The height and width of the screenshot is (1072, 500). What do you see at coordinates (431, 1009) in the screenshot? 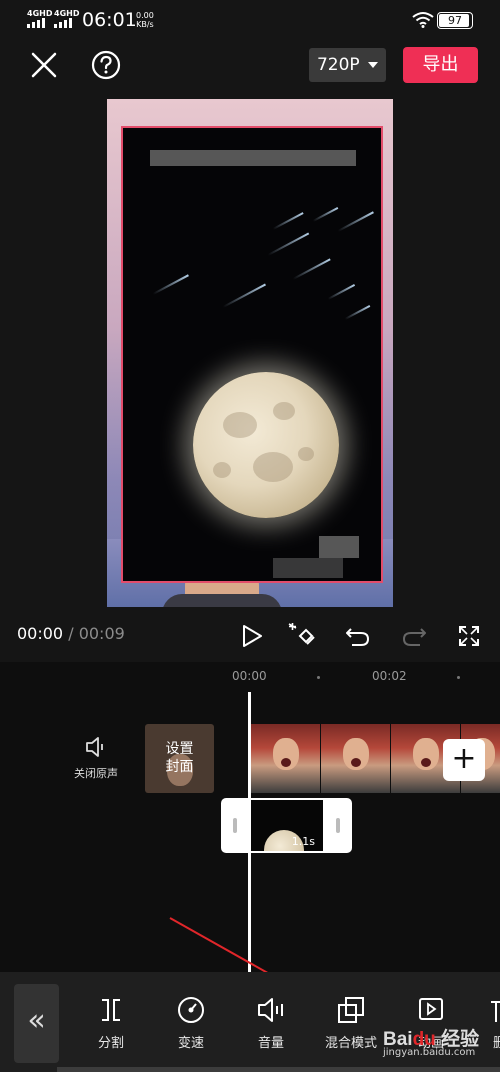
I see `animation-icon` at bounding box center [431, 1009].